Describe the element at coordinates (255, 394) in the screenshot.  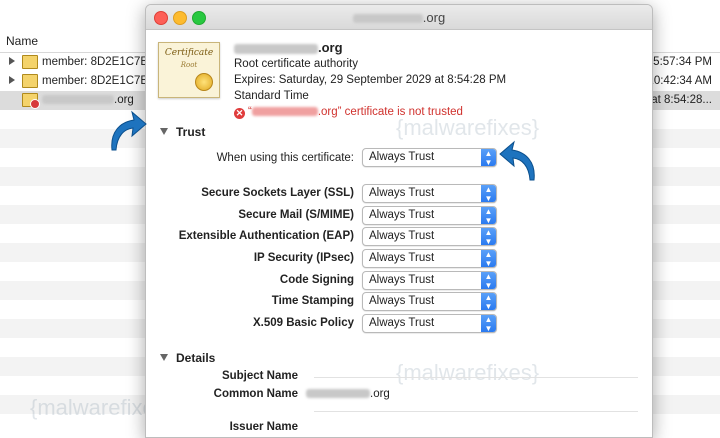
I see `common-name-label: Common Name` at that location.